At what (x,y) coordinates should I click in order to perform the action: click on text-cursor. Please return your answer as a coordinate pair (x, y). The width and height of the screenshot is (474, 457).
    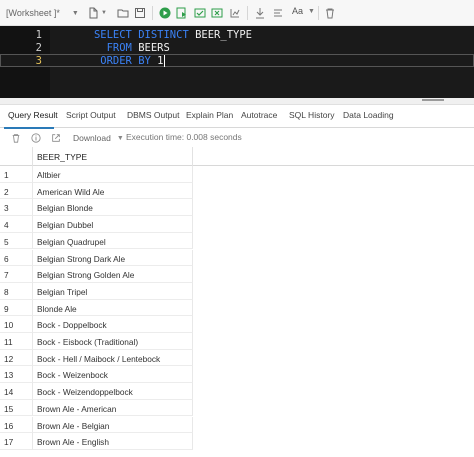
    Looking at the image, I should click on (165, 60).